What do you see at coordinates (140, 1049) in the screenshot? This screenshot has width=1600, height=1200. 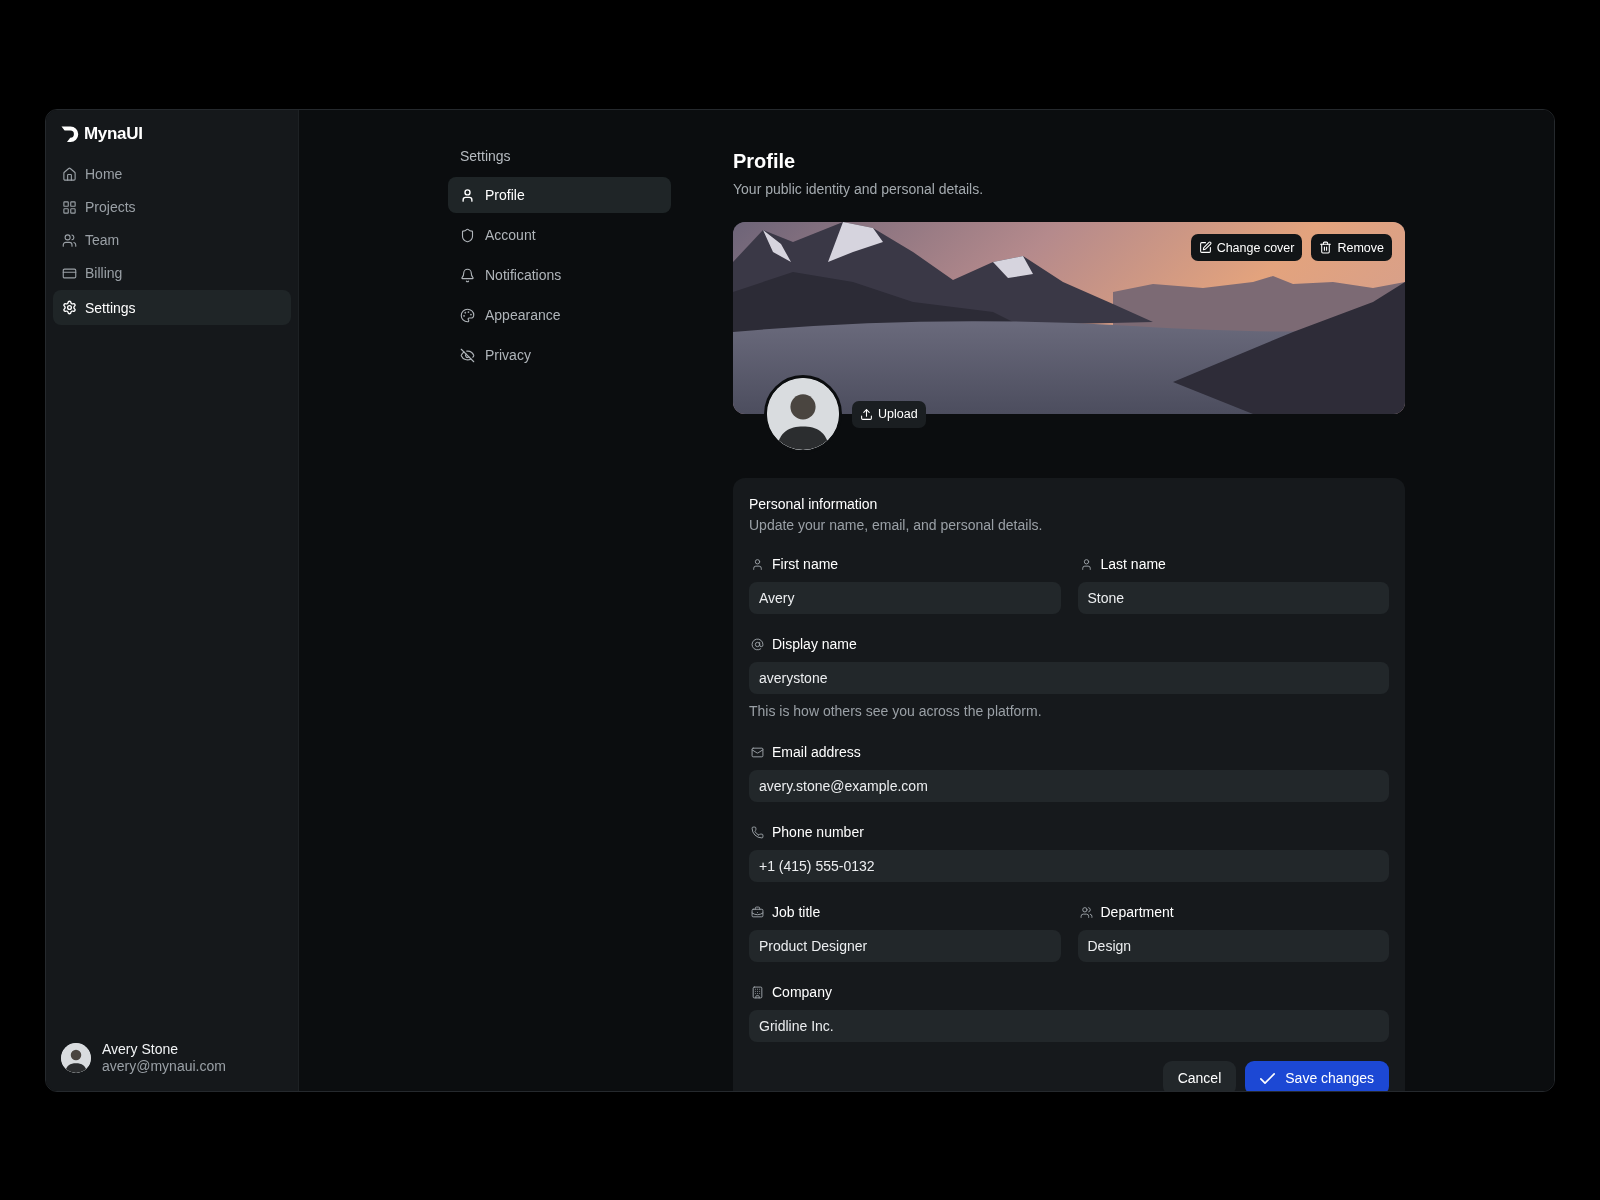 I see `user-name: Avery Stone` at bounding box center [140, 1049].